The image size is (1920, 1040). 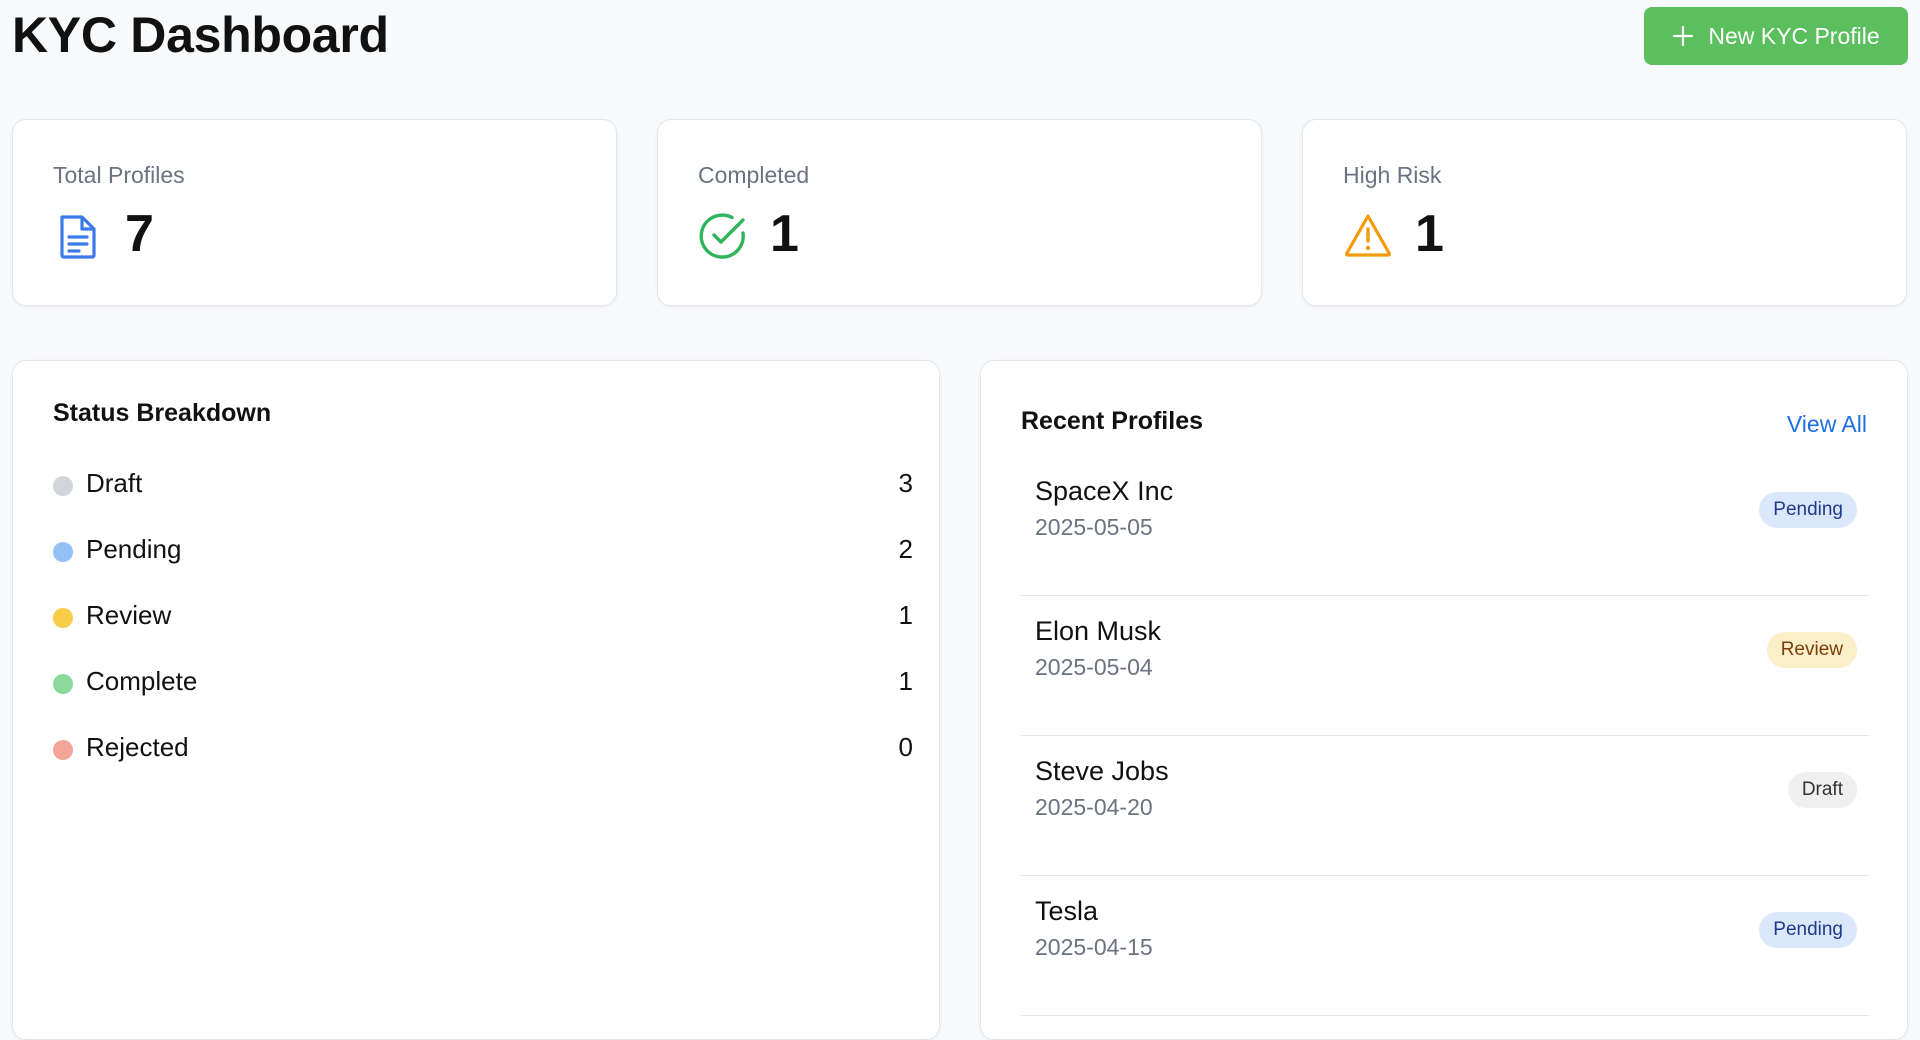 I want to click on profile-name: Tesla, so click(x=1067, y=911).